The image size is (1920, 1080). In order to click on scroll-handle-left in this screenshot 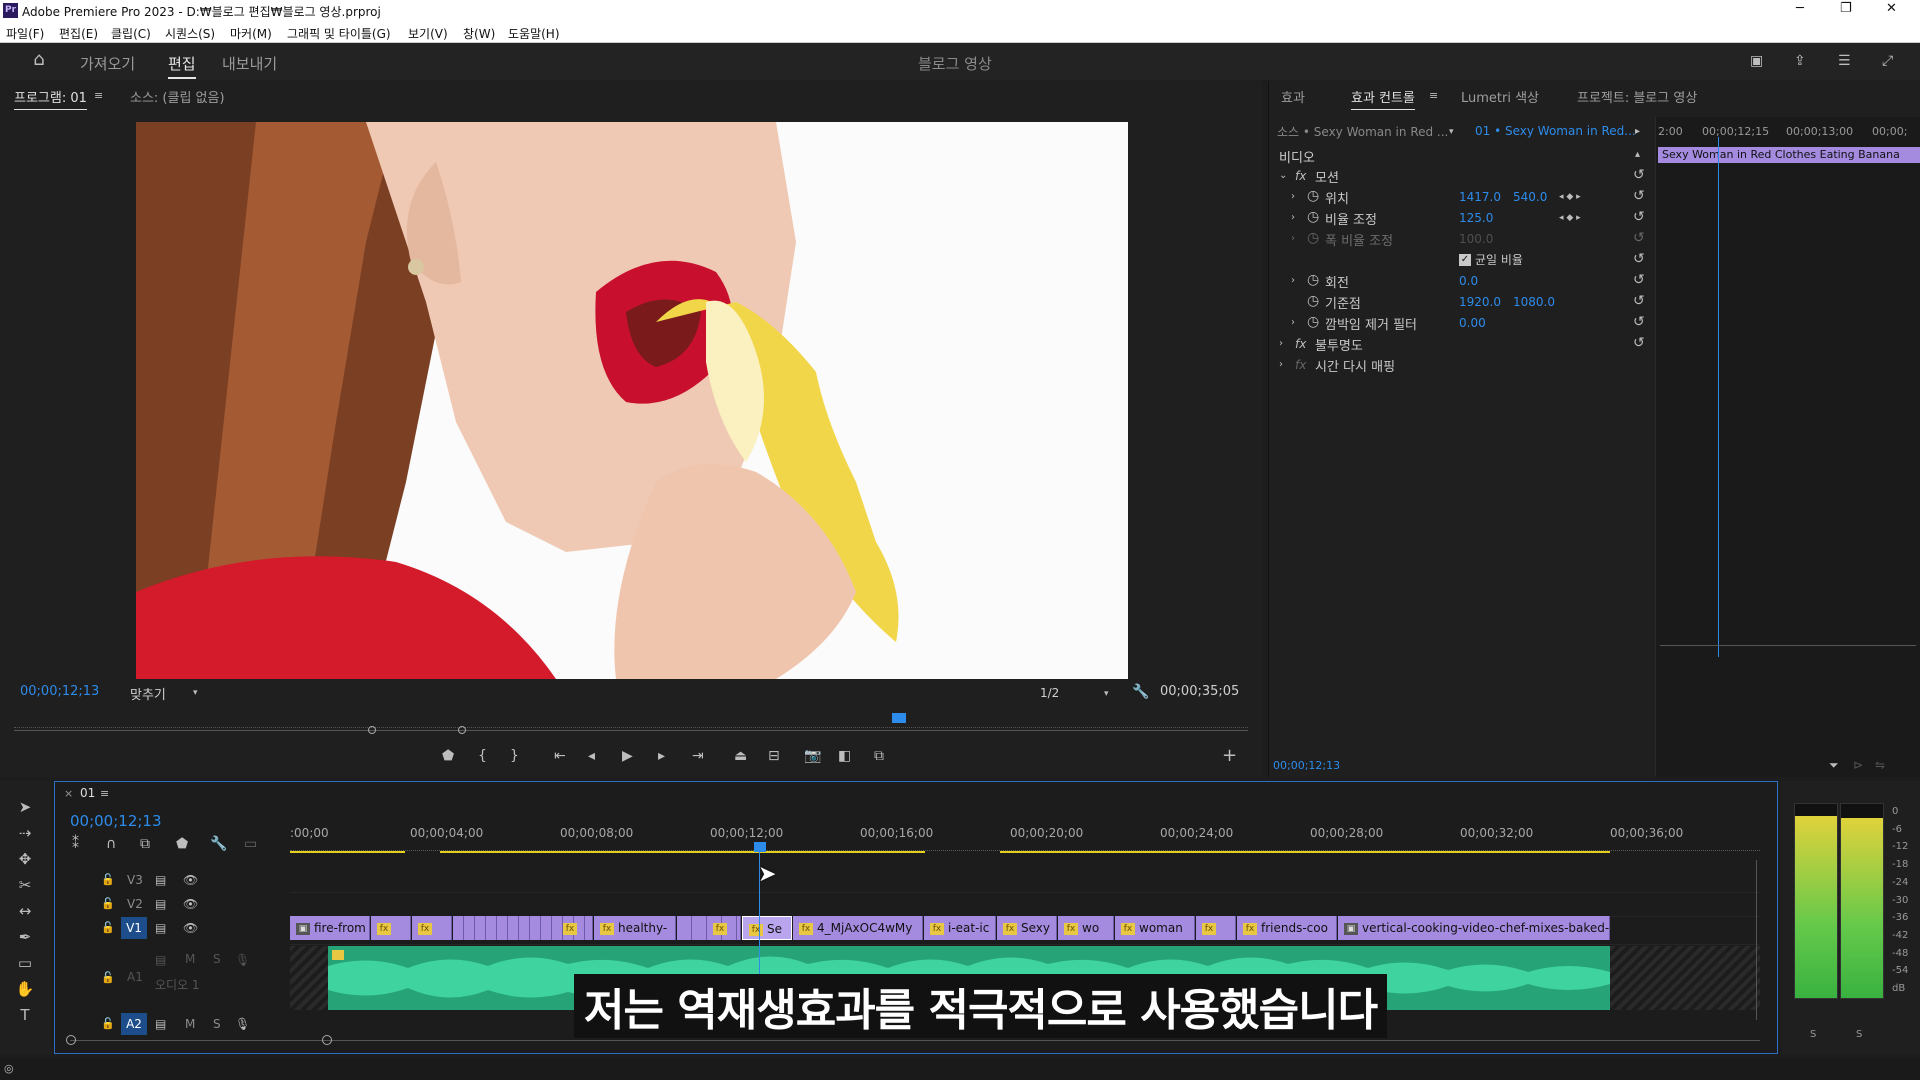, I will do `click(71, 1040)`.